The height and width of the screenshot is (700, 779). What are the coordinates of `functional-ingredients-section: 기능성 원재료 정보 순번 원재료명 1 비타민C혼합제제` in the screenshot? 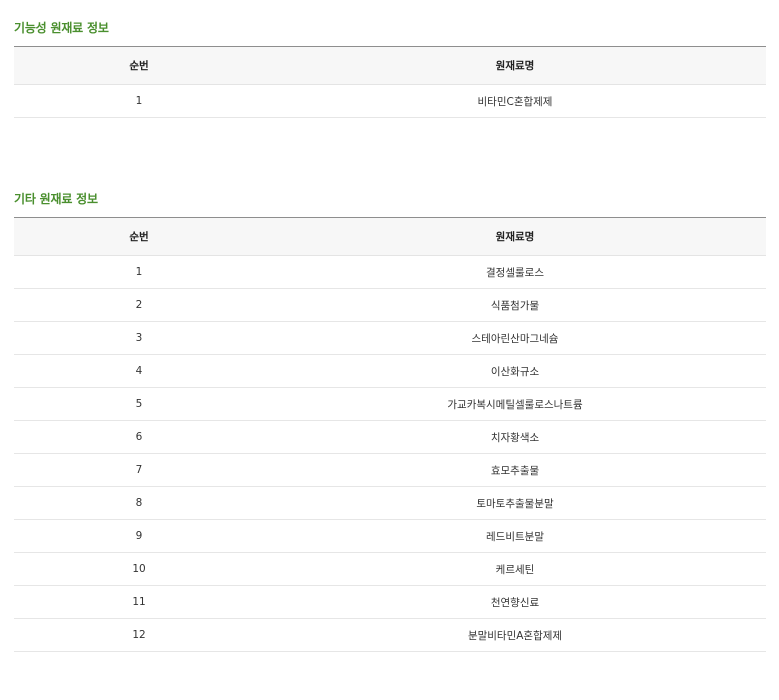 It's located at (390, 68).